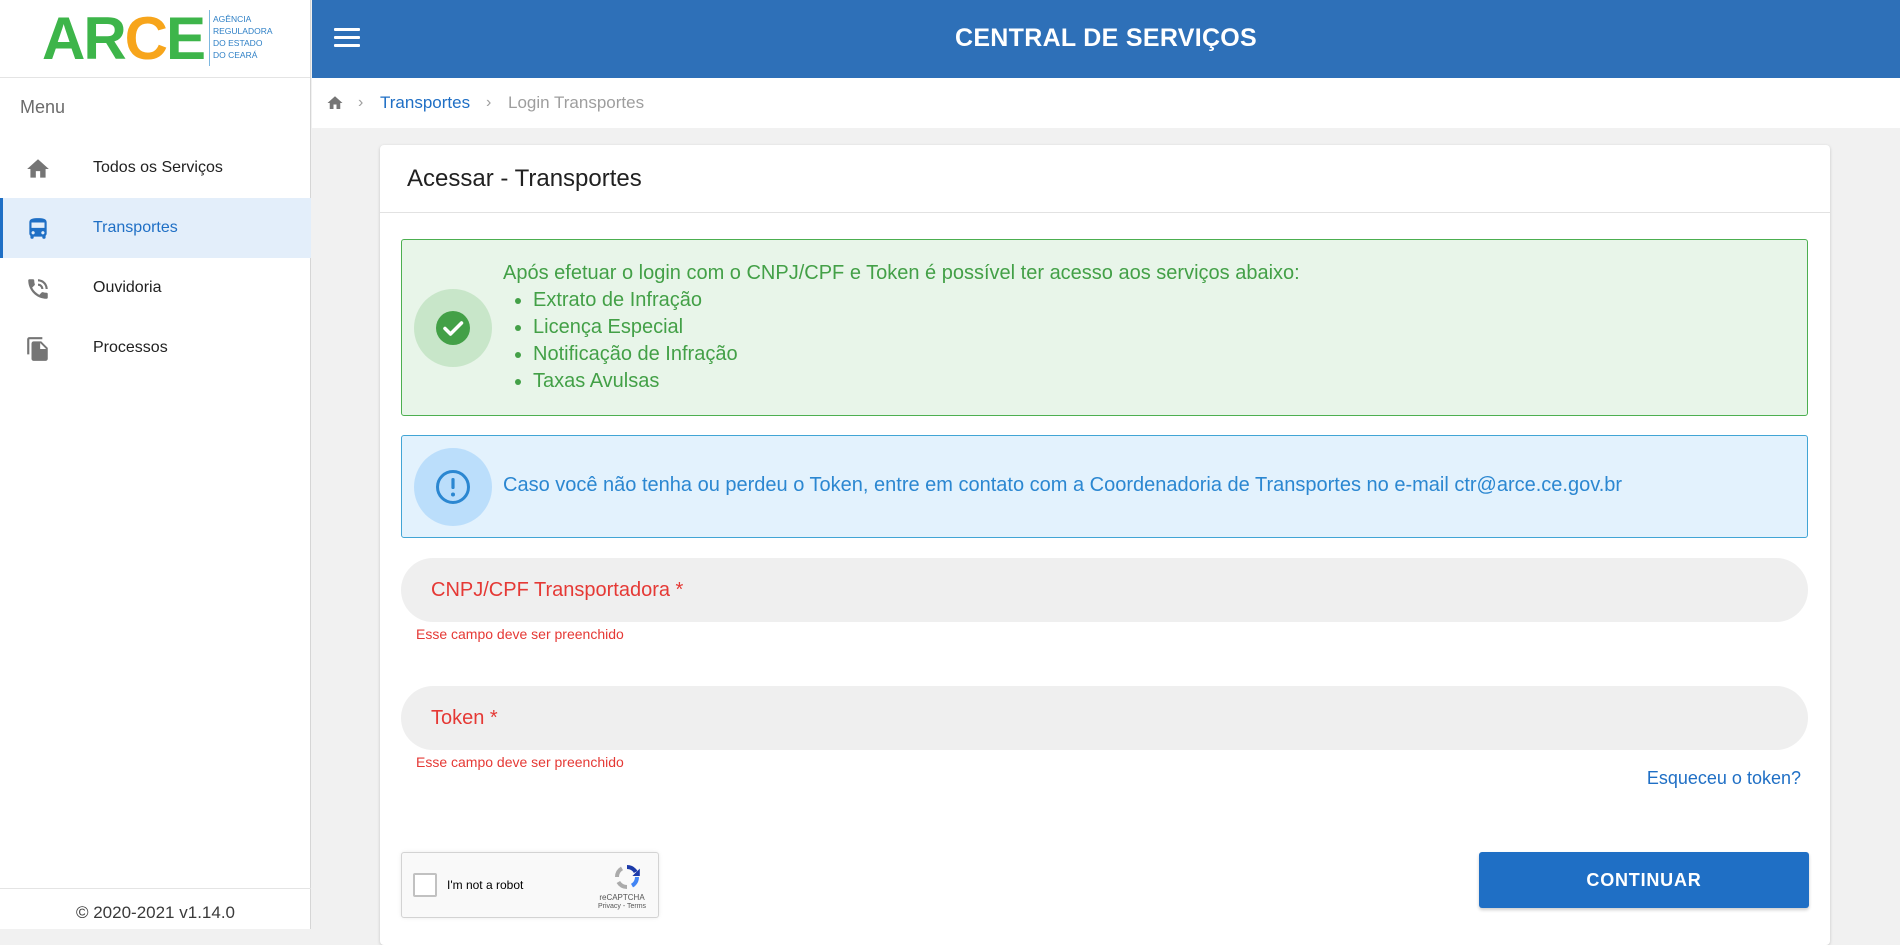  I want to click on token-input, so click(1104, 719).